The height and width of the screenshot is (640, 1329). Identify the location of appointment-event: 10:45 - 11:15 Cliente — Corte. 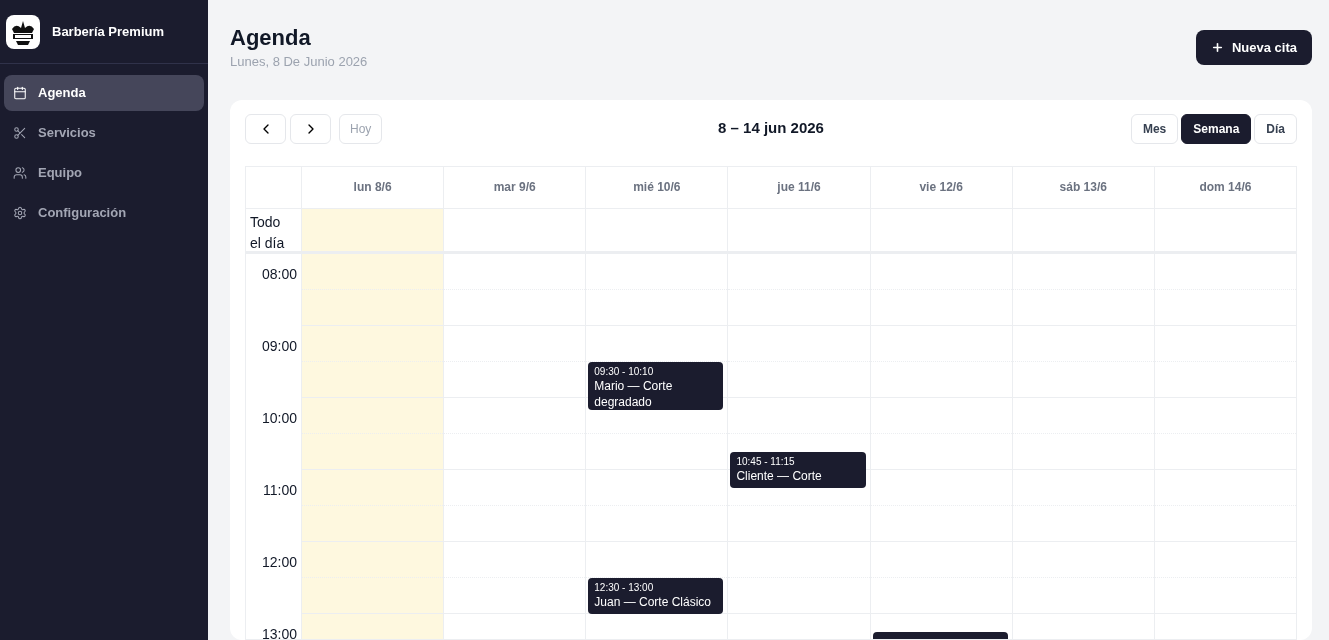
(798, 469).